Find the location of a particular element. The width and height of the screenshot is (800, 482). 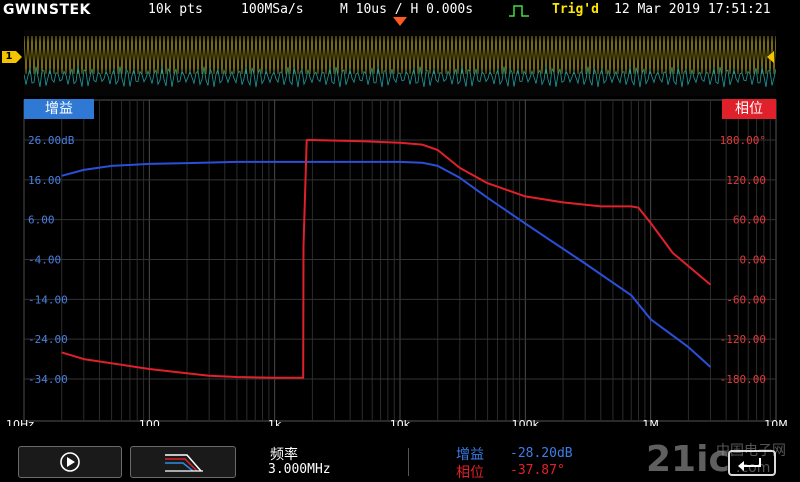

datetime: 12 Mar 2019 17:51:21 is located at coordinates (692, 9).